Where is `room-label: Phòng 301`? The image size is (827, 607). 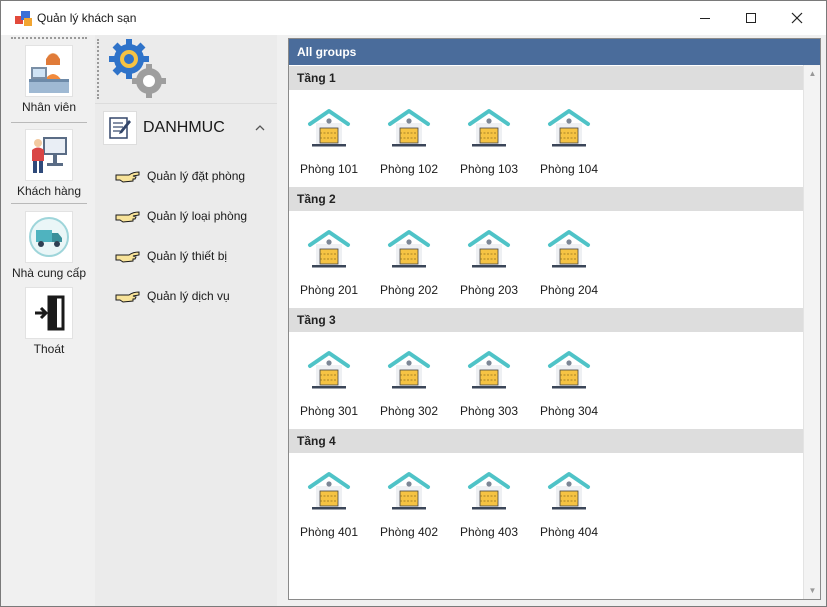 room-label: Phòng 301 is located at coordinates (329, 411).